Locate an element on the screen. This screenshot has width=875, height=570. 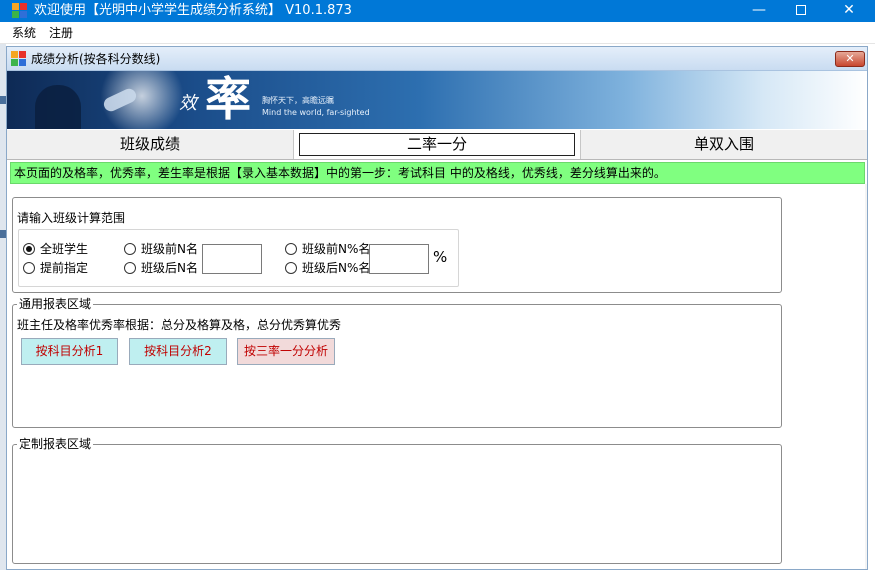
banner-small-char: 效 is located at coordinates (188, 103).